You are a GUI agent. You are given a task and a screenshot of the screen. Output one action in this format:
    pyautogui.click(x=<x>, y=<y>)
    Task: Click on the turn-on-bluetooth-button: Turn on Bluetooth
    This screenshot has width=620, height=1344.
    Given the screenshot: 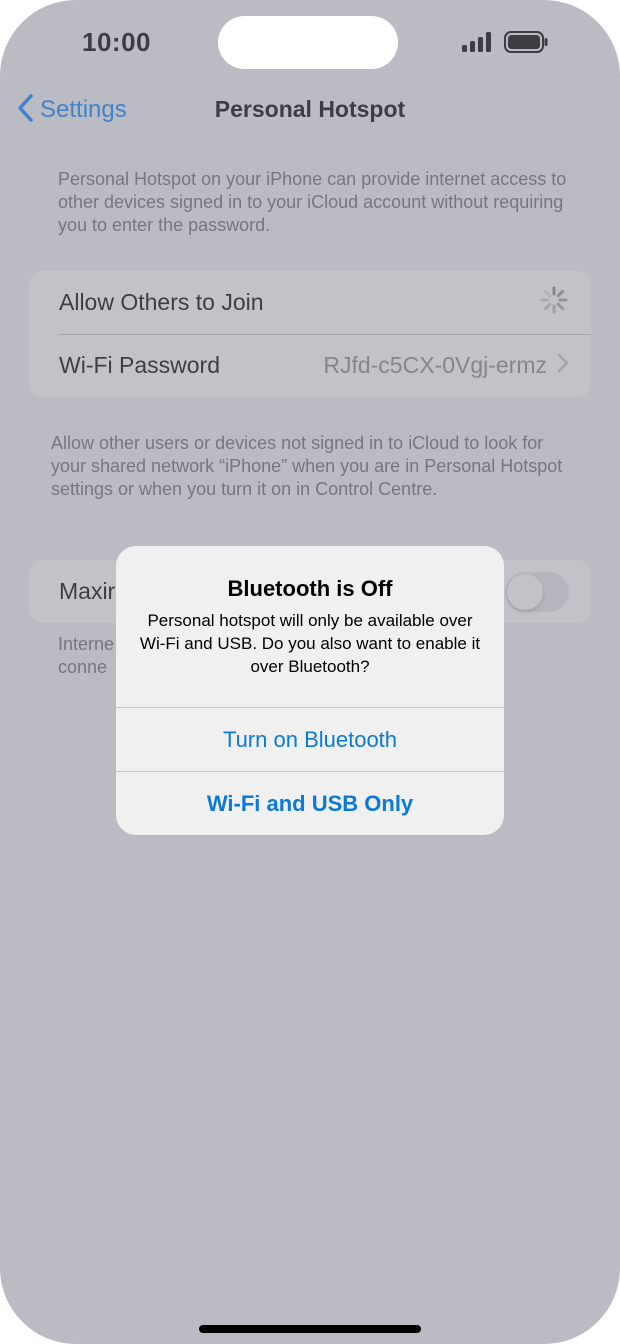 What is the action you would take?
    pyautogui.click(x=310, y=739)
    